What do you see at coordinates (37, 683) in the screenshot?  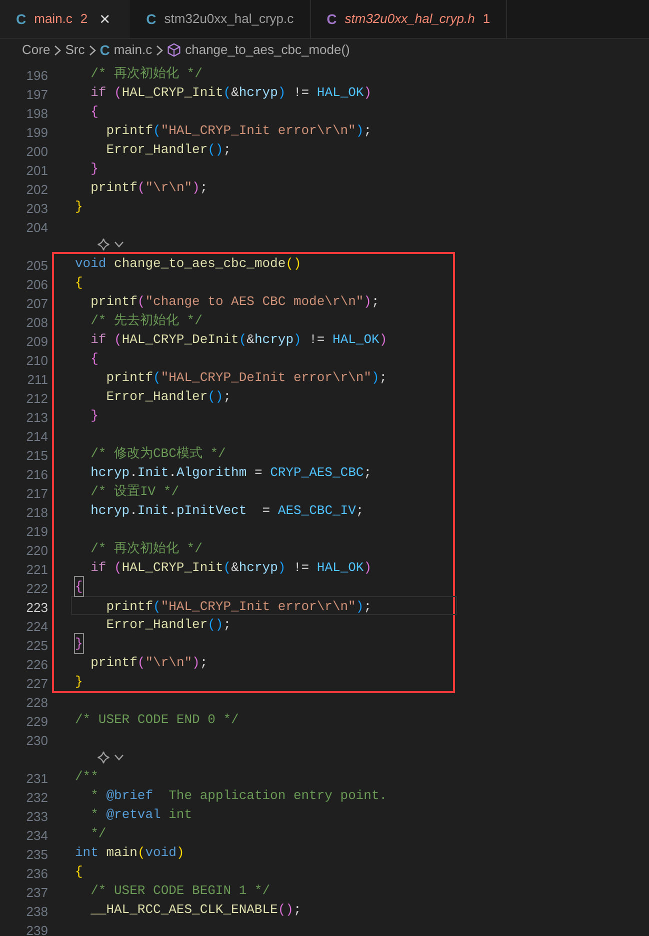 I see `line-number: 227` at bounding box center [37, 683].